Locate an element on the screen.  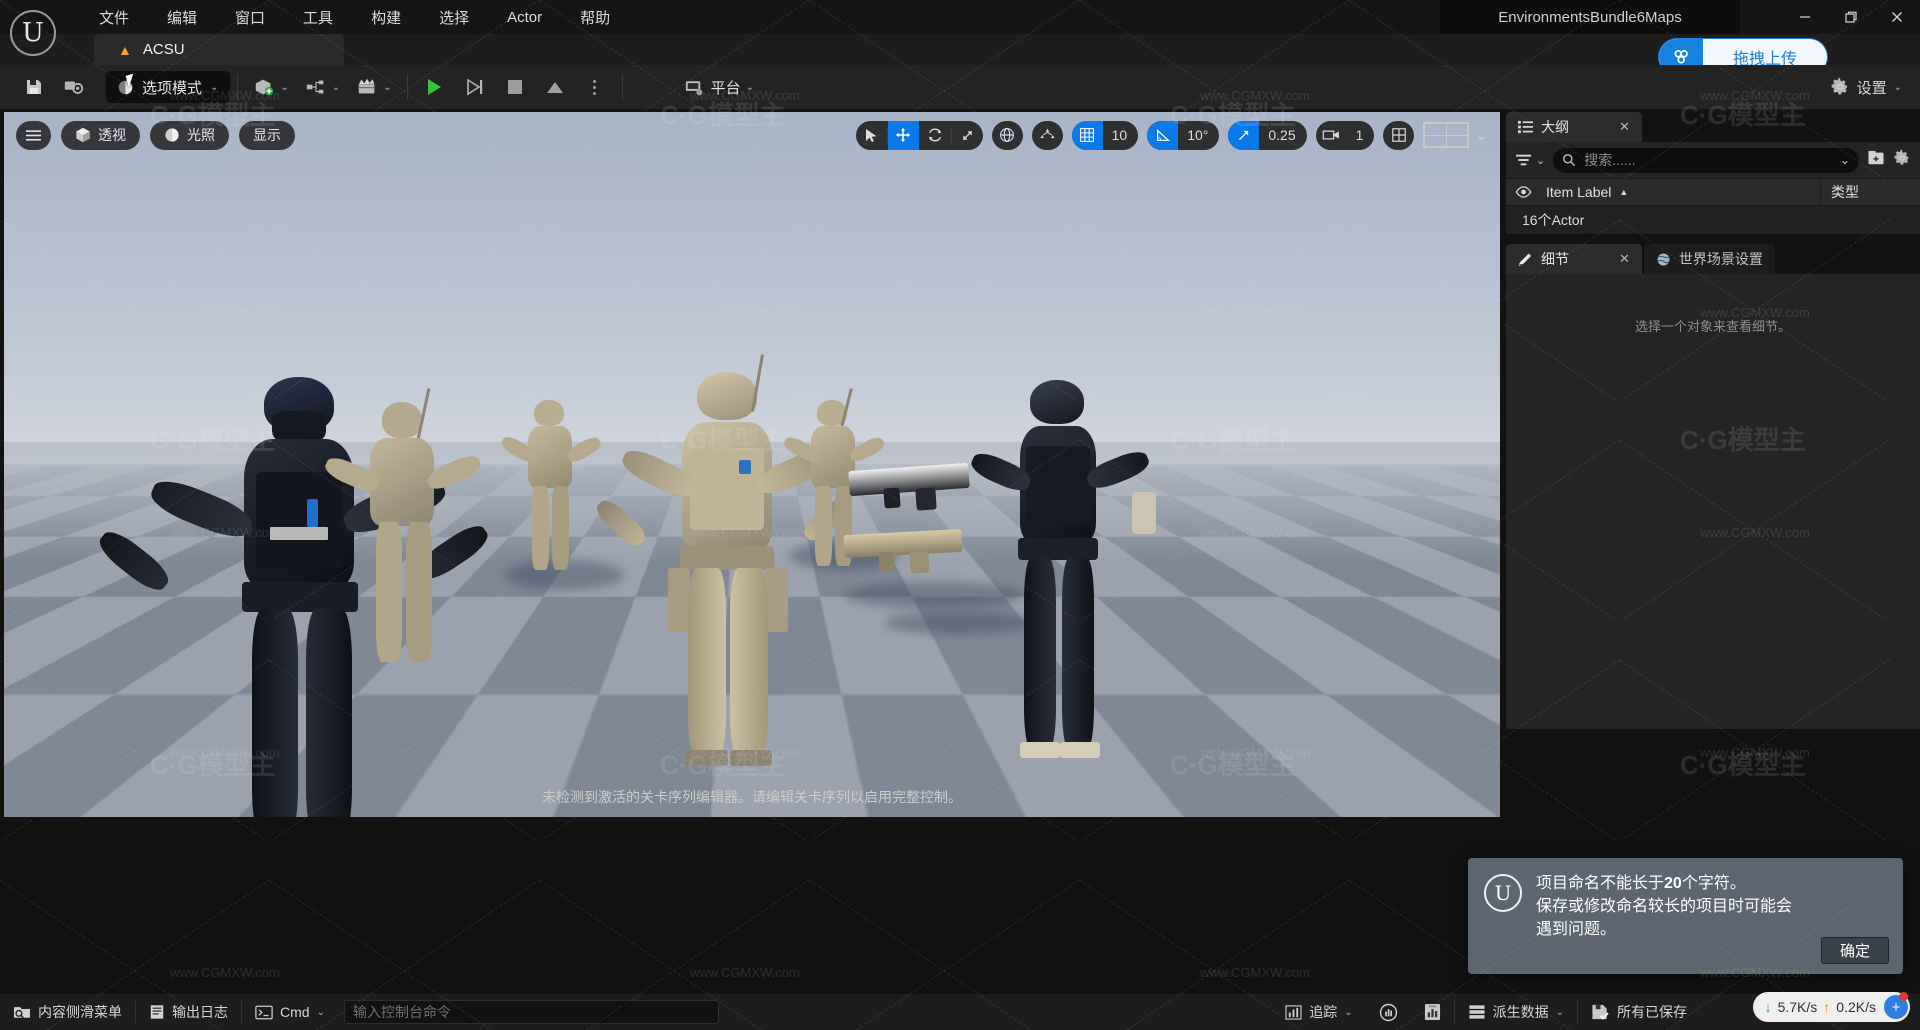
outliner-add-button is located at coordinates (1876, 160).